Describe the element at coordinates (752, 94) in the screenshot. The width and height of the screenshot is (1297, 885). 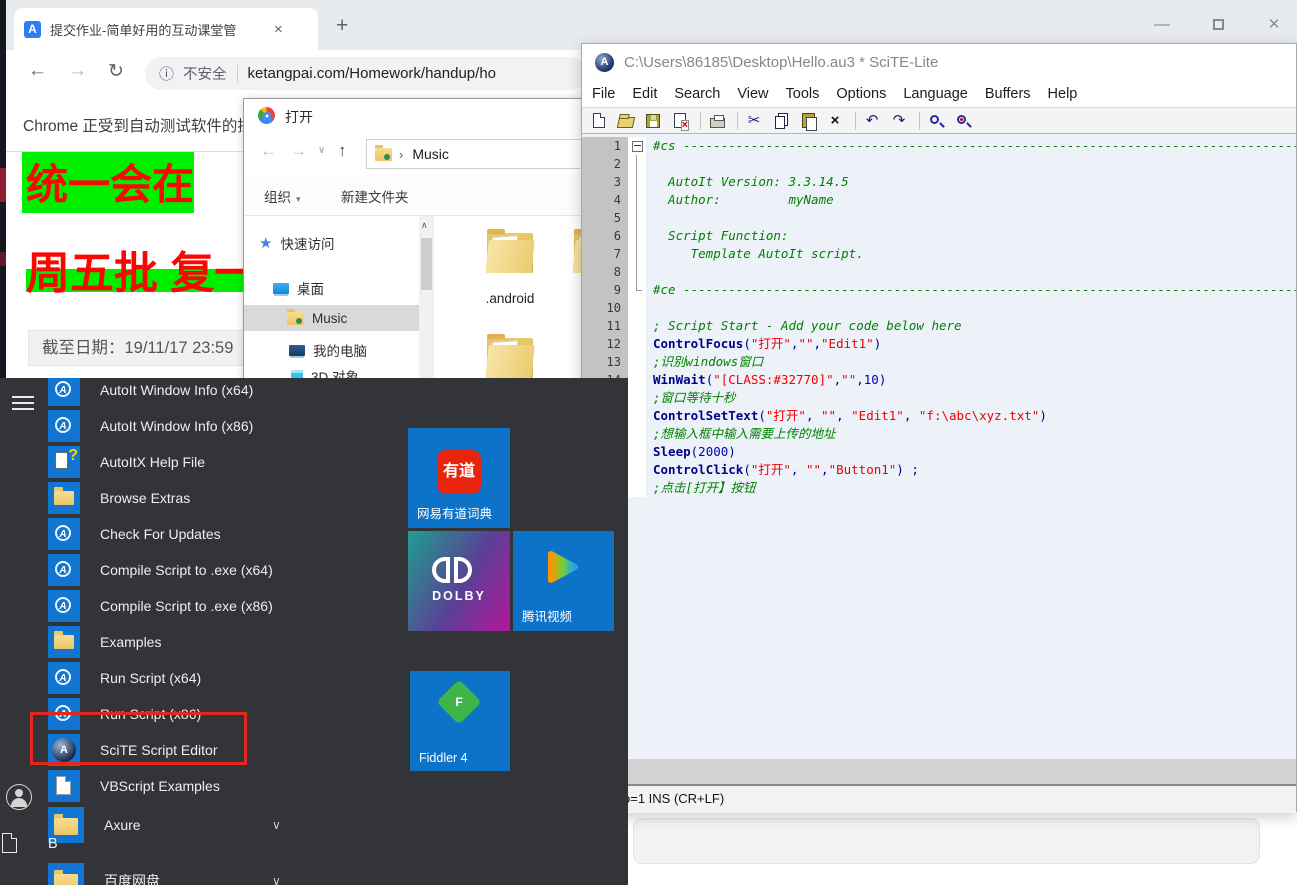
I see `menu-view: View` at that location.